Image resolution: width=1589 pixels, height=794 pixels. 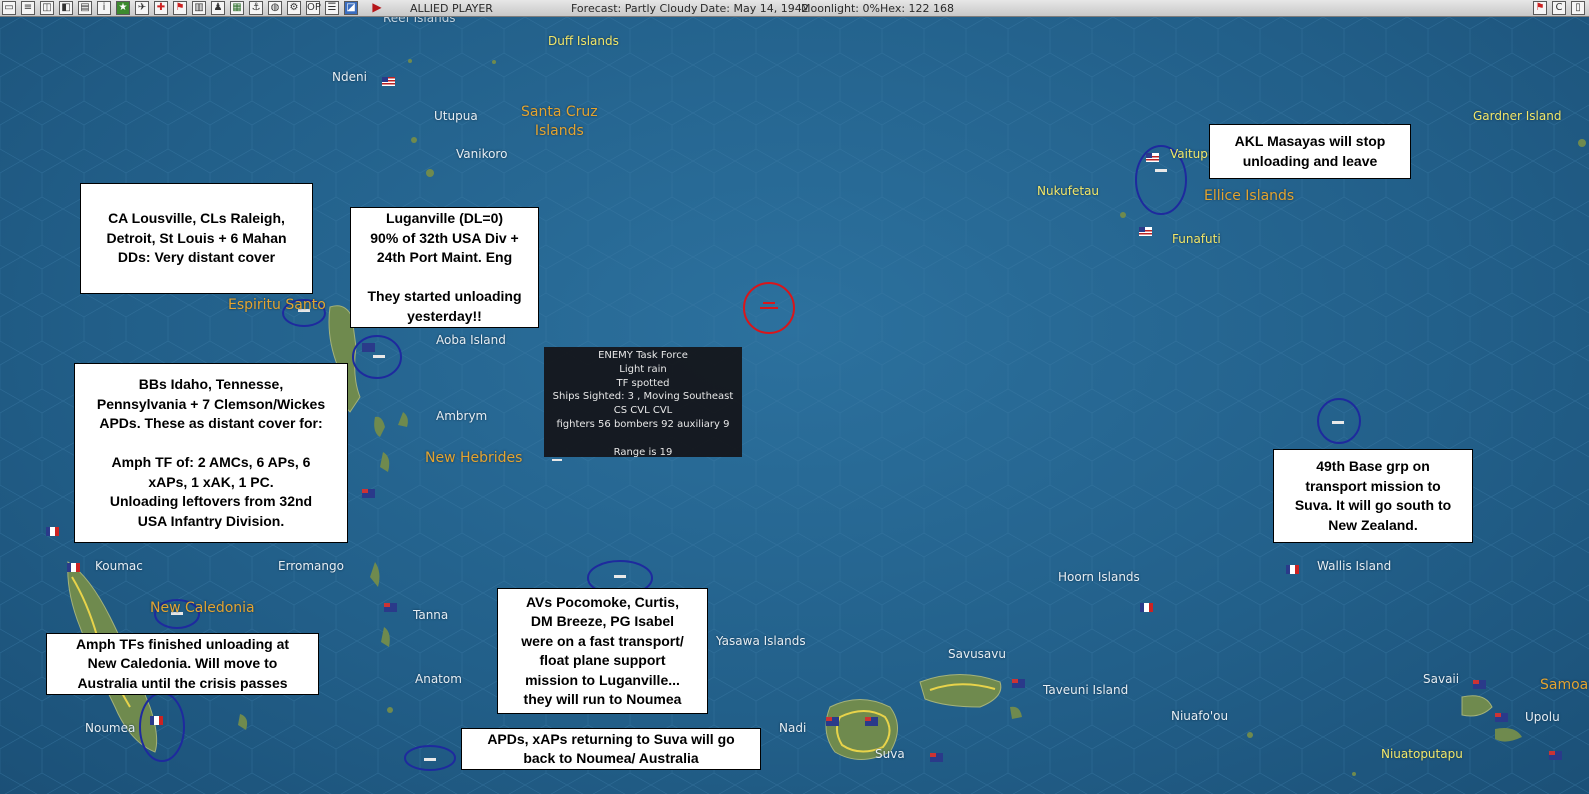 What do you see at coordinates (643, 355) in the screenshot?
I see `intel-title: ENEMY Task Force` at bounding box center [643, 355].